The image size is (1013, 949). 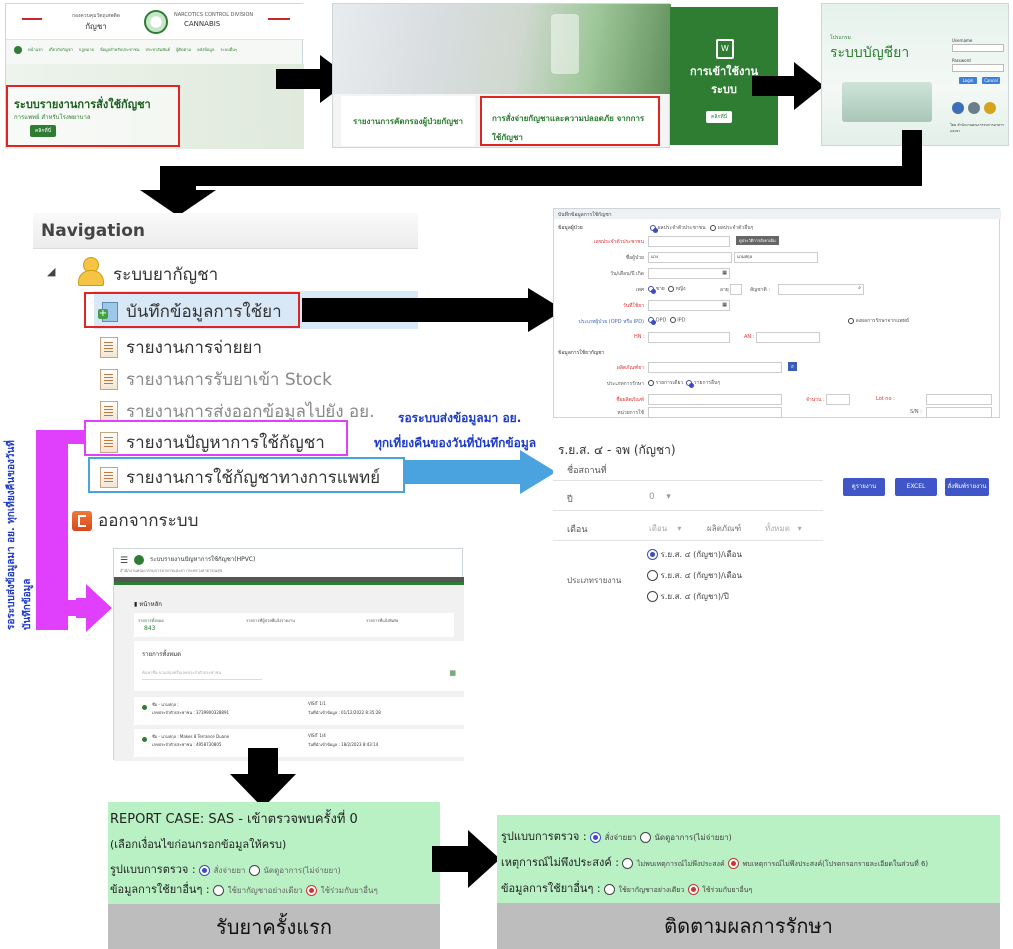 I want to click on radio-no-adverse, so click(x=628, y=863).